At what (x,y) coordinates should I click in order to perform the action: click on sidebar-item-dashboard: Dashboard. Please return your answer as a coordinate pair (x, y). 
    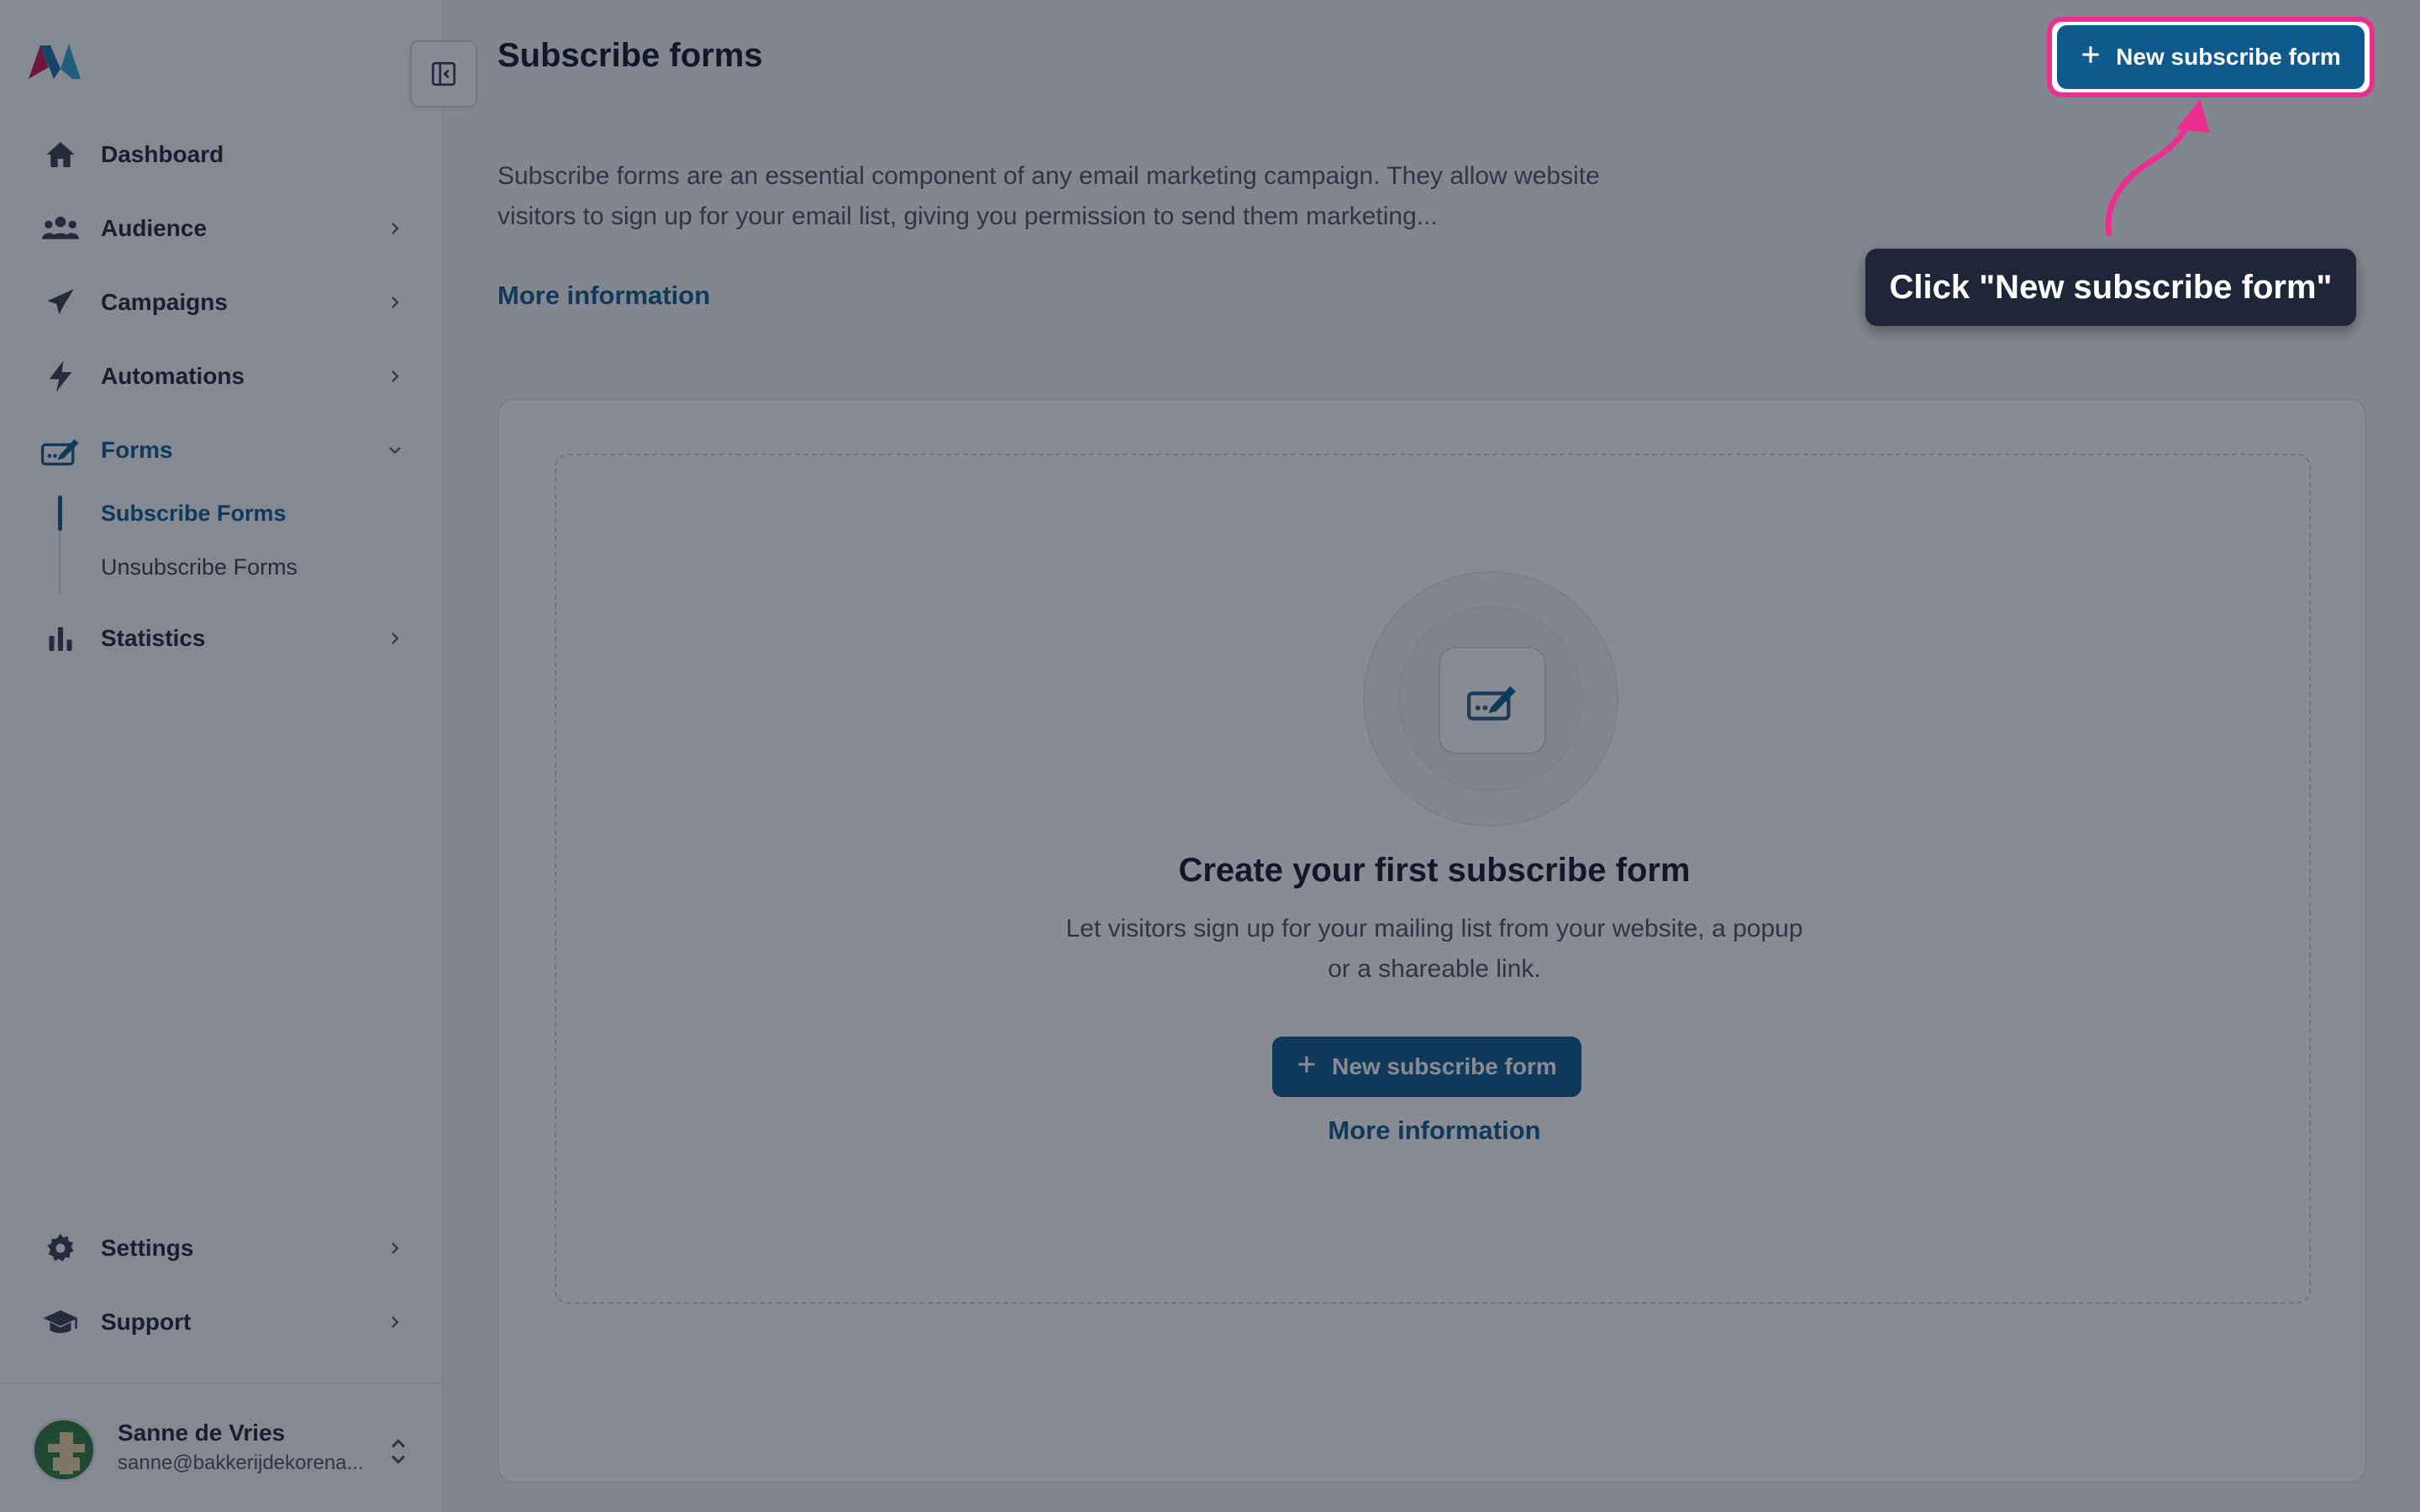
    Looking at the image, I should click on (222, 154).